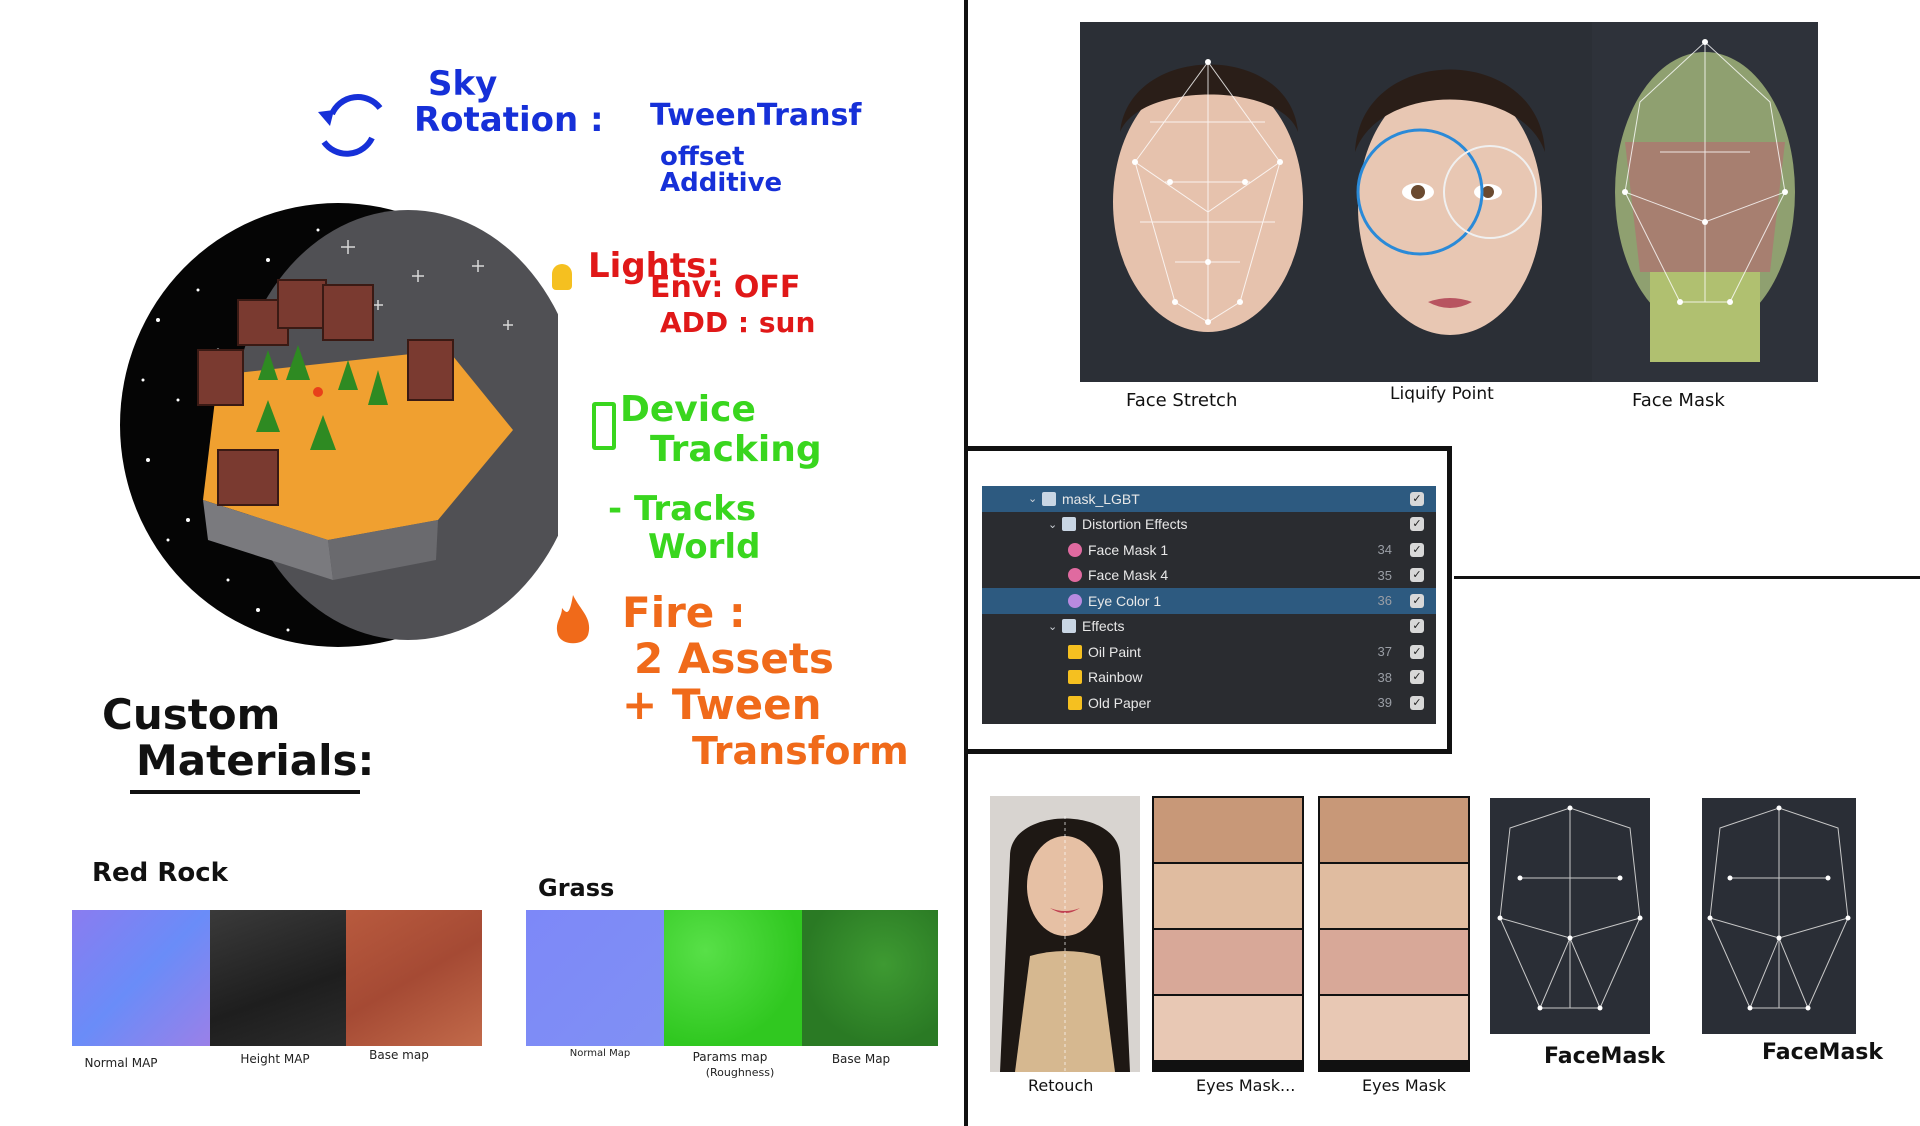  Describe the element at coordinates (738, 322) in the screenshot. I see `lights-item-2: ADD : sun` at that location.